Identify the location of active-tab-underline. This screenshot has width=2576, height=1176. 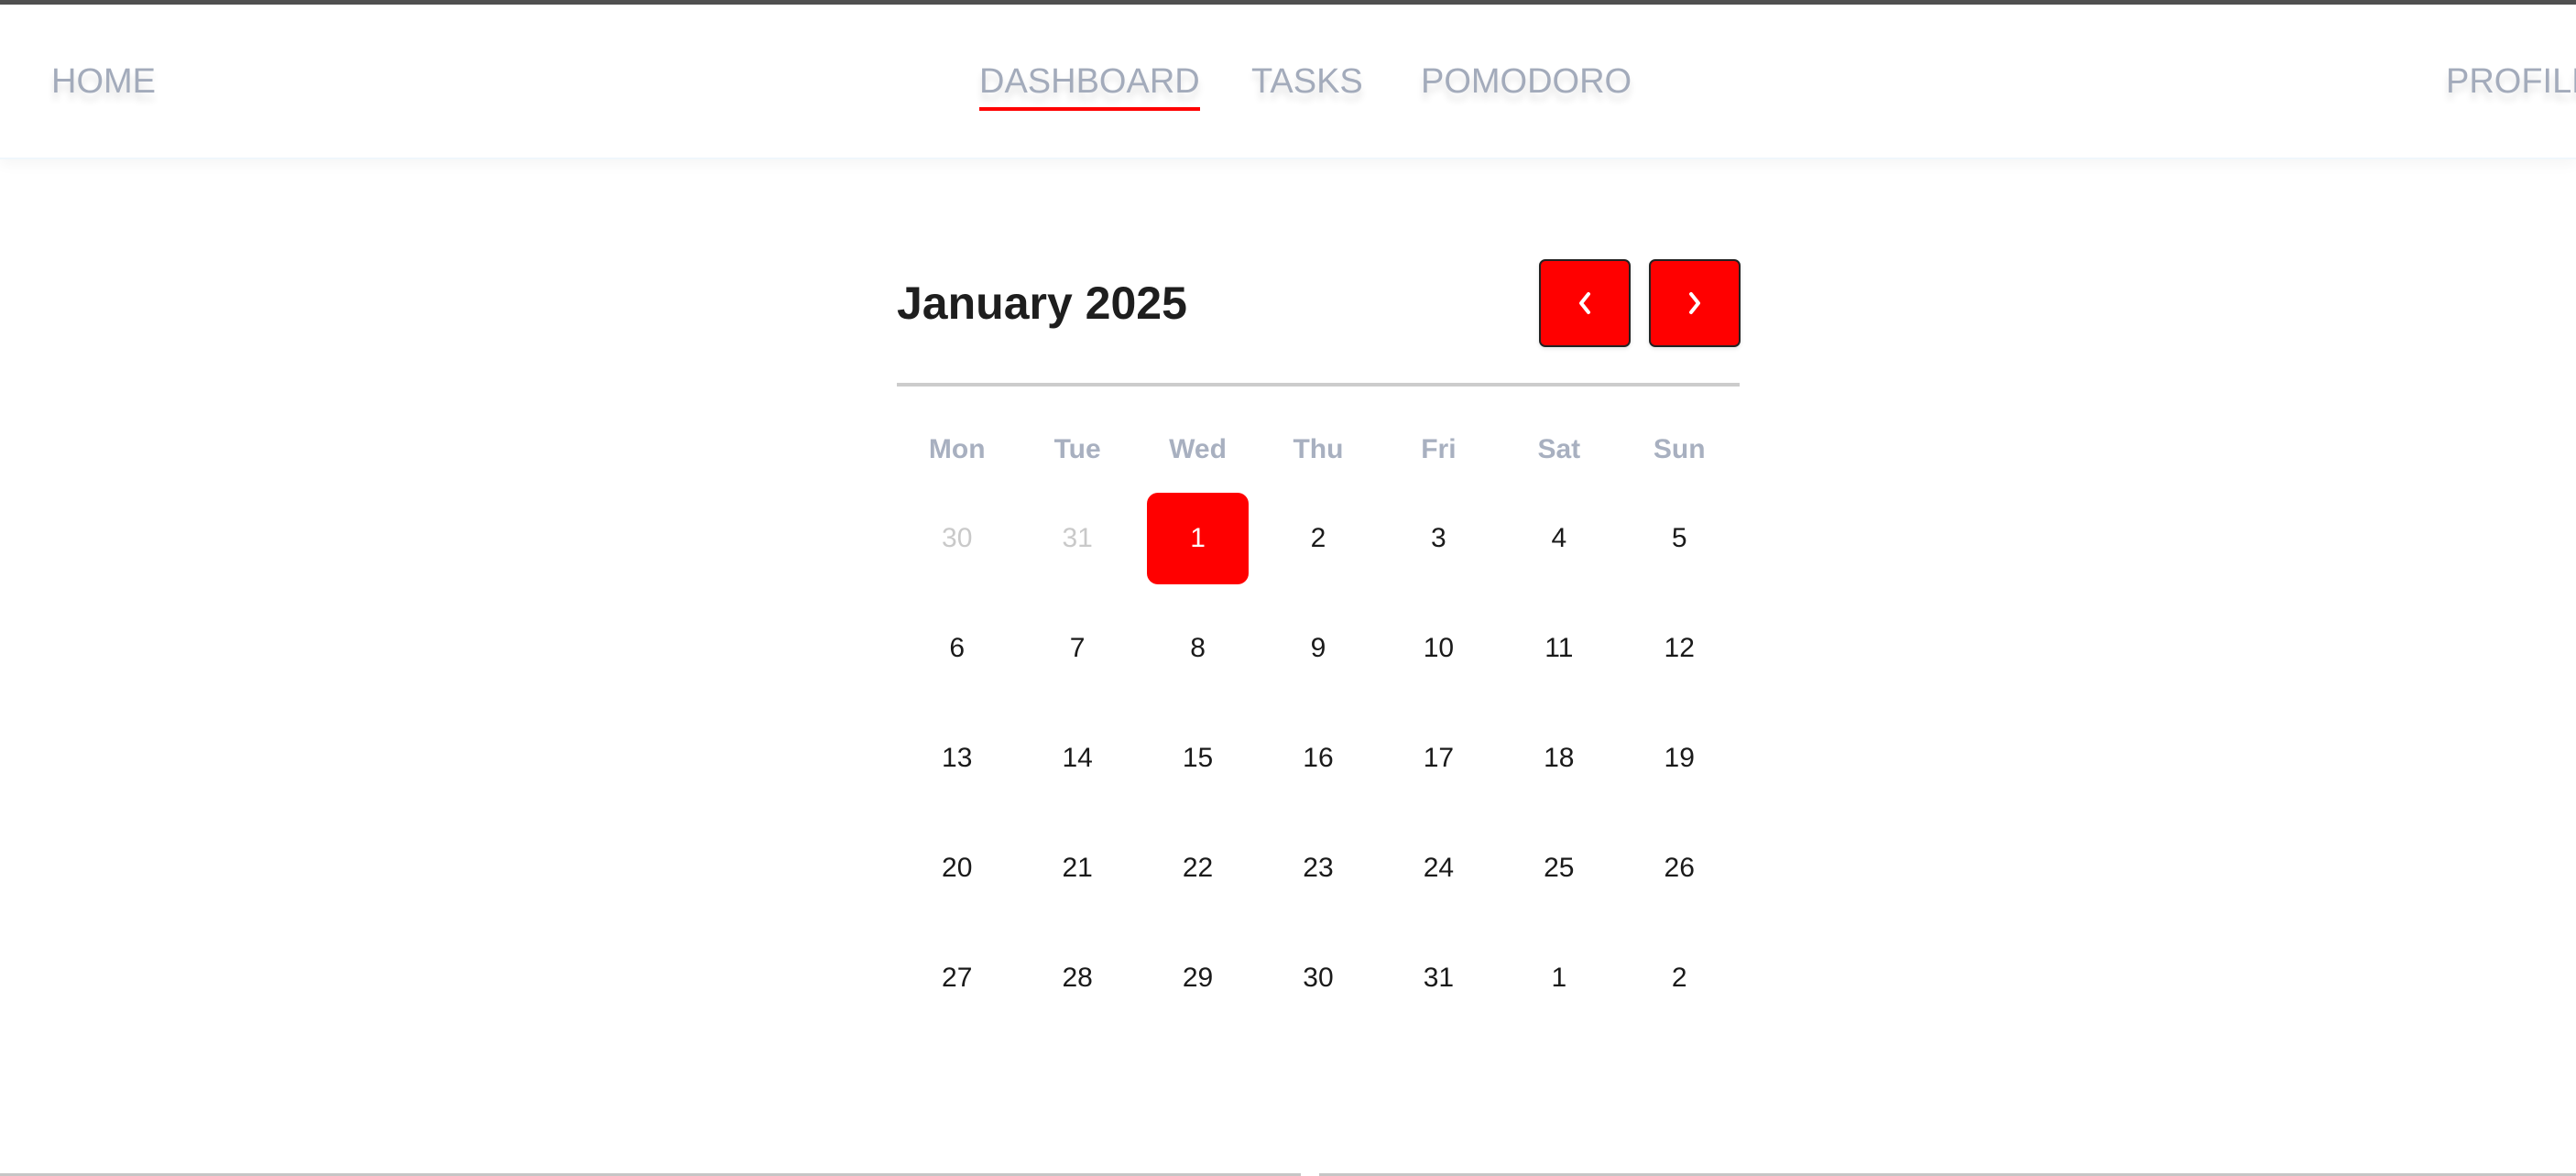
(1089, 109).